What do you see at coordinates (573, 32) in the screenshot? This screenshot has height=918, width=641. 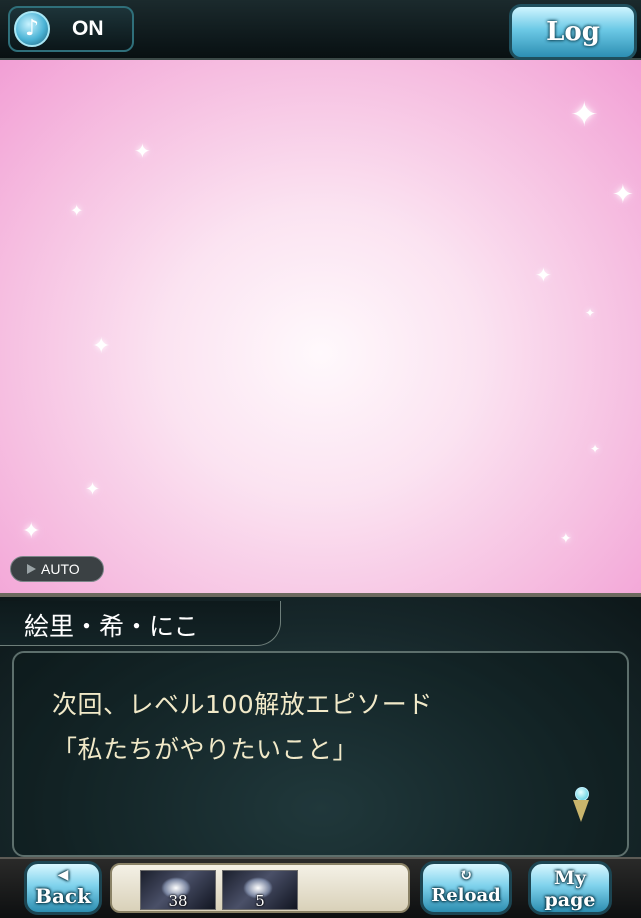 I see `log-button: Log` at bounding box center [573, 32].